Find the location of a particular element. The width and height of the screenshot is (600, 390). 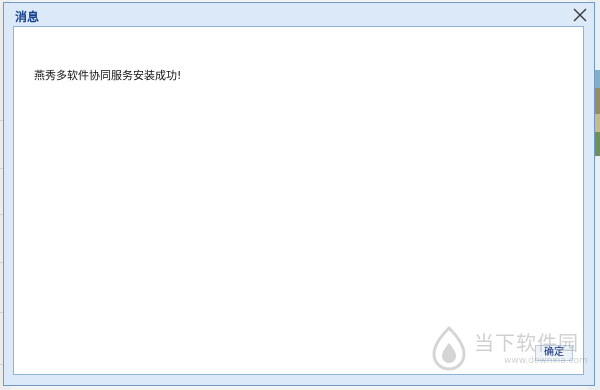

dialog-message: 燕秀多软件协同服务安装成功! is located at coordinates (108, 75).